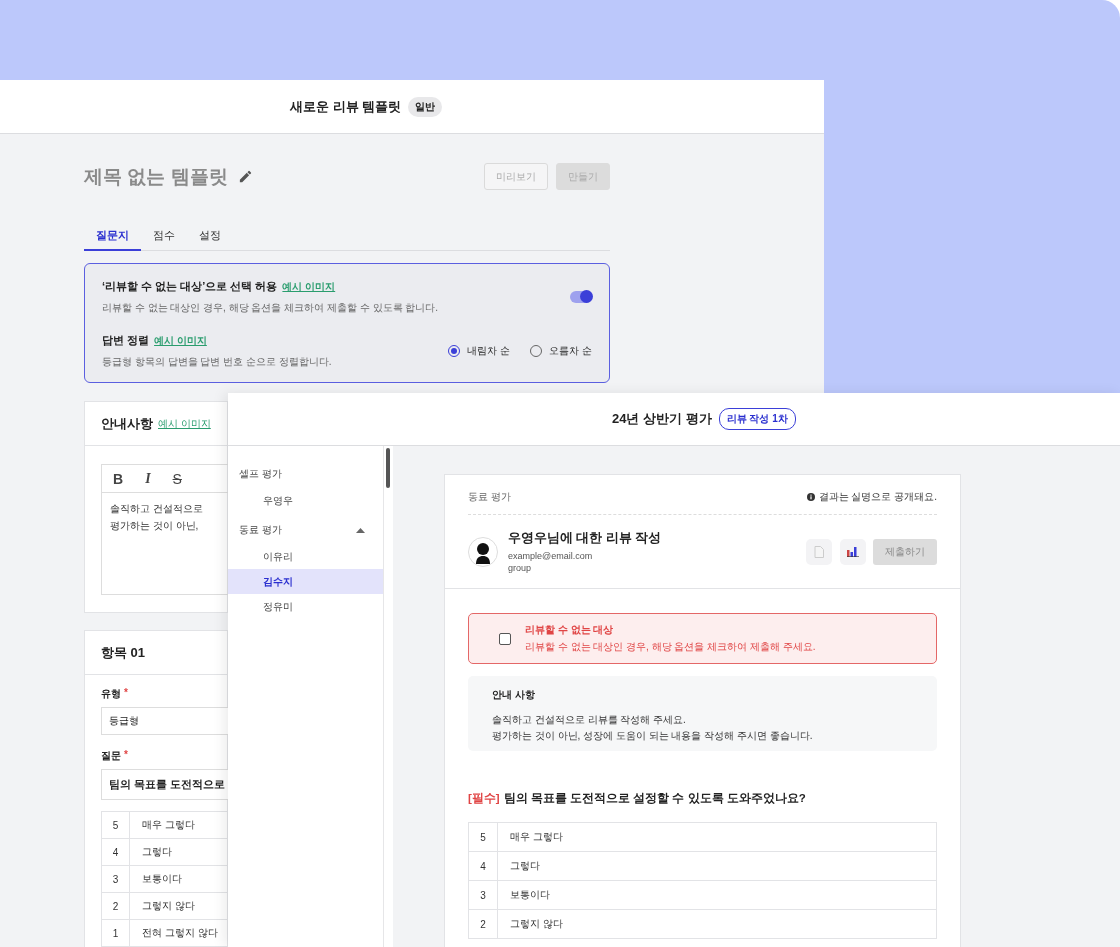  What do you see at coordinates (581, 297) in the screenshot?
I see `toggle-switch` at bounding box center [581, 297].